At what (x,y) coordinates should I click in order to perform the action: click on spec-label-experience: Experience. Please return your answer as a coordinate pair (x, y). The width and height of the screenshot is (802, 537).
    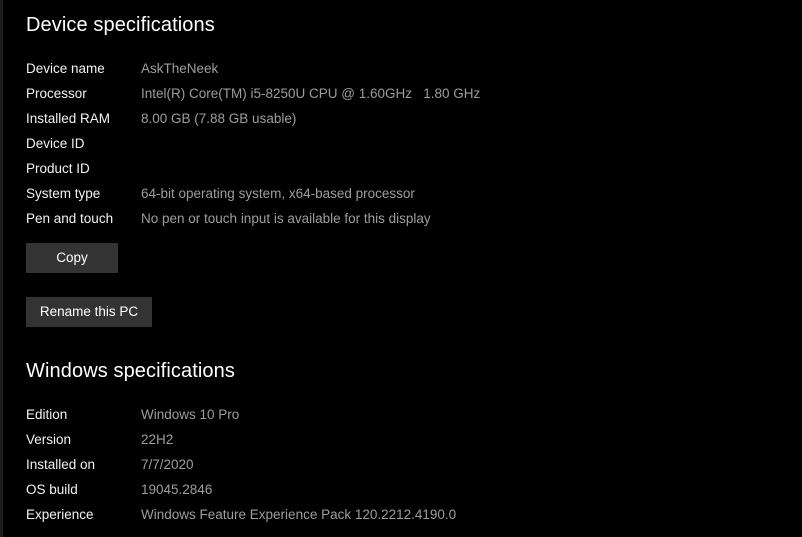
    Looking at the image, I should click on (60, 514).